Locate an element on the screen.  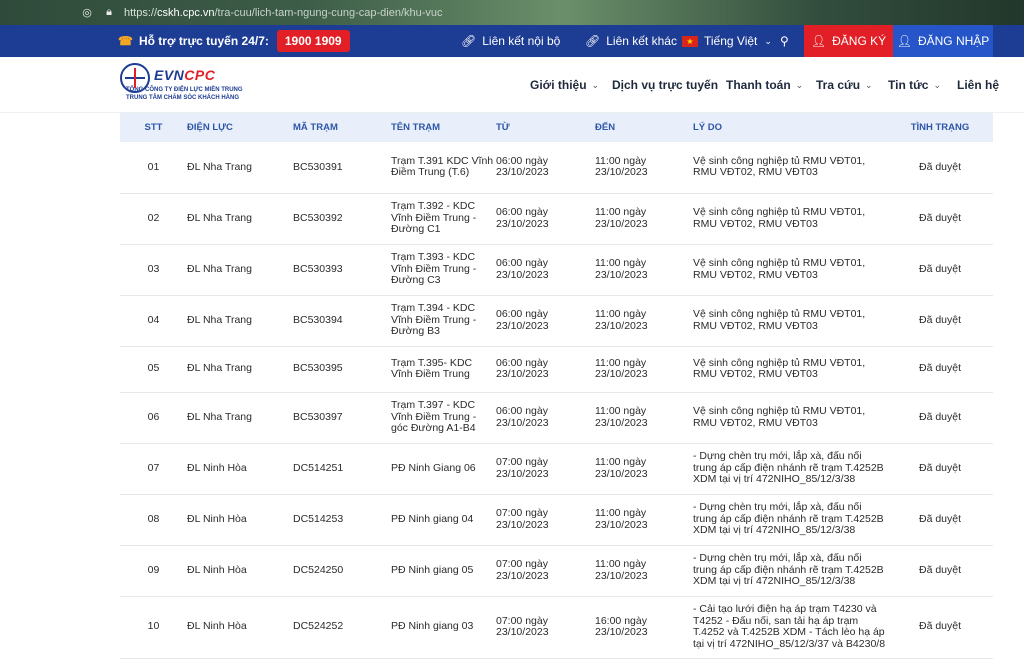
logo-line2: TRUNG TÂM CHĂM SÓC KHÁCH HÀNG is located at coordinates (182, 98).